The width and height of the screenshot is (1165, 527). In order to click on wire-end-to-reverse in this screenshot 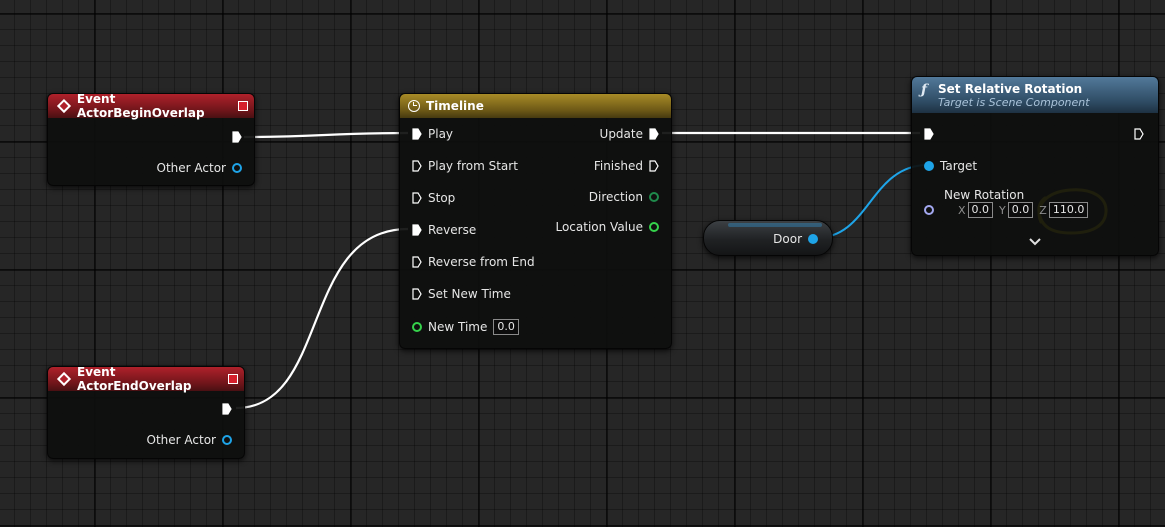, I will do `click(322, 318)`.